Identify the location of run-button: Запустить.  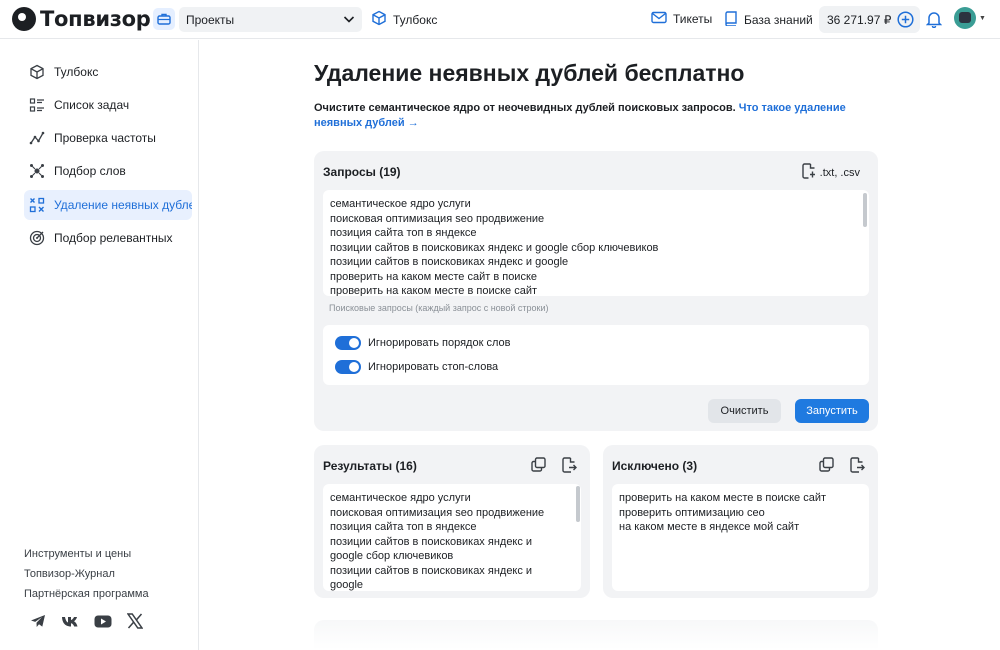
(832, 411).